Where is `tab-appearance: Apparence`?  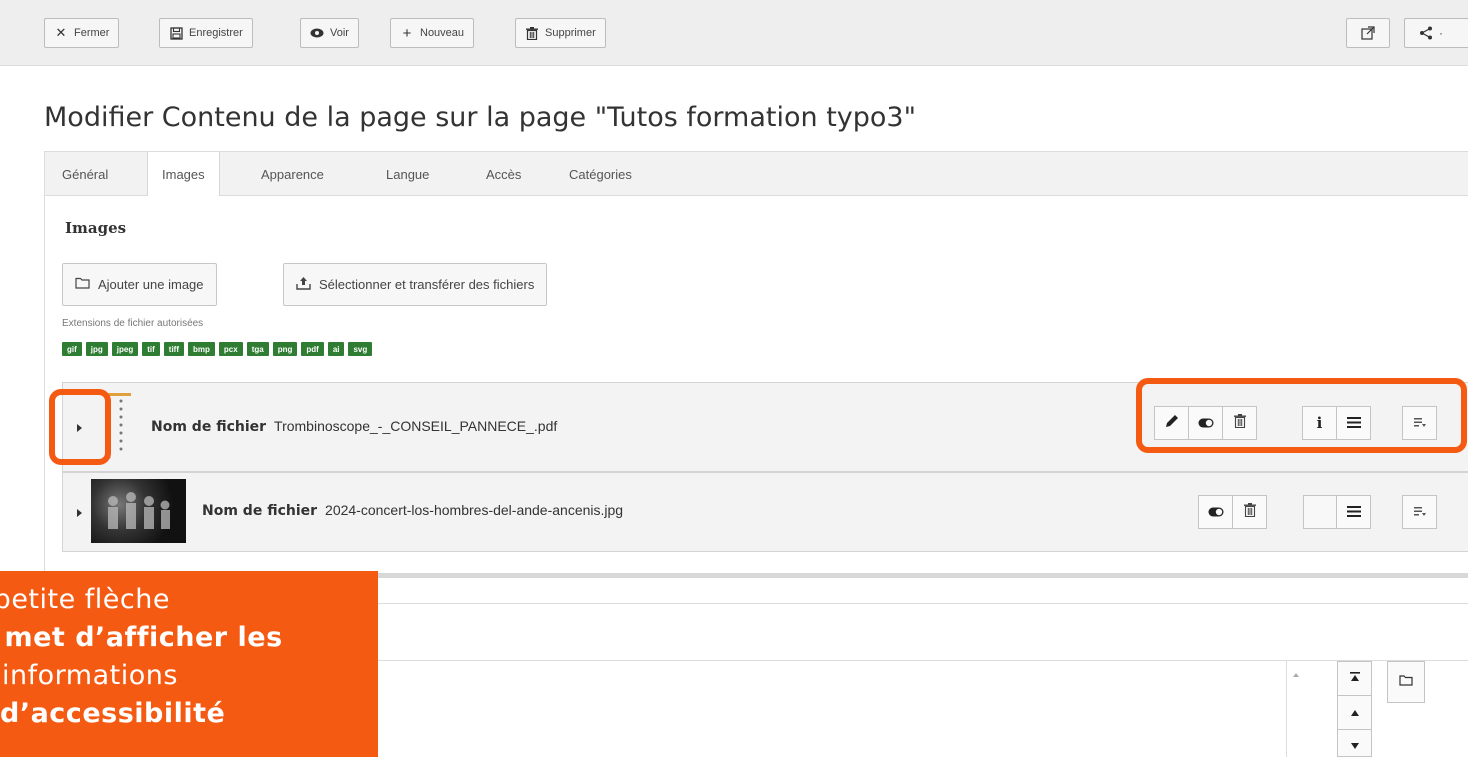
tab-appearance: Apparence is located at coordinates (292, 174).